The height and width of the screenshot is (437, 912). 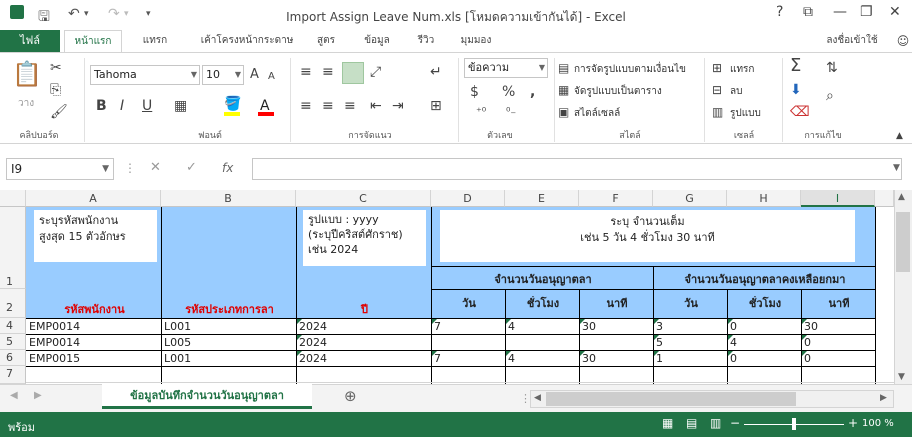 What do you see at coordinates (101, 106) in the screenshot?
I see `bold-button: B` at bounding box center [101, 106].